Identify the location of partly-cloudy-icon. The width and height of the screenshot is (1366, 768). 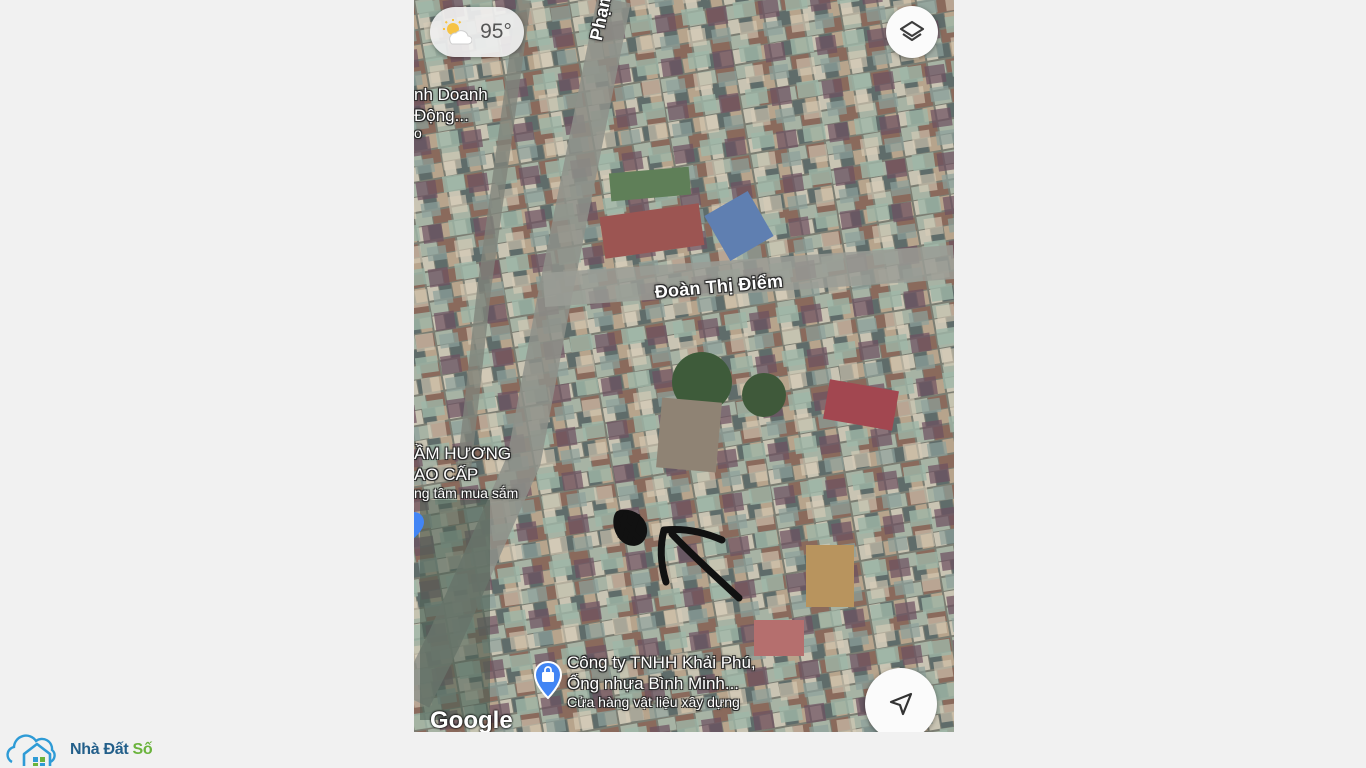
(458, 32).